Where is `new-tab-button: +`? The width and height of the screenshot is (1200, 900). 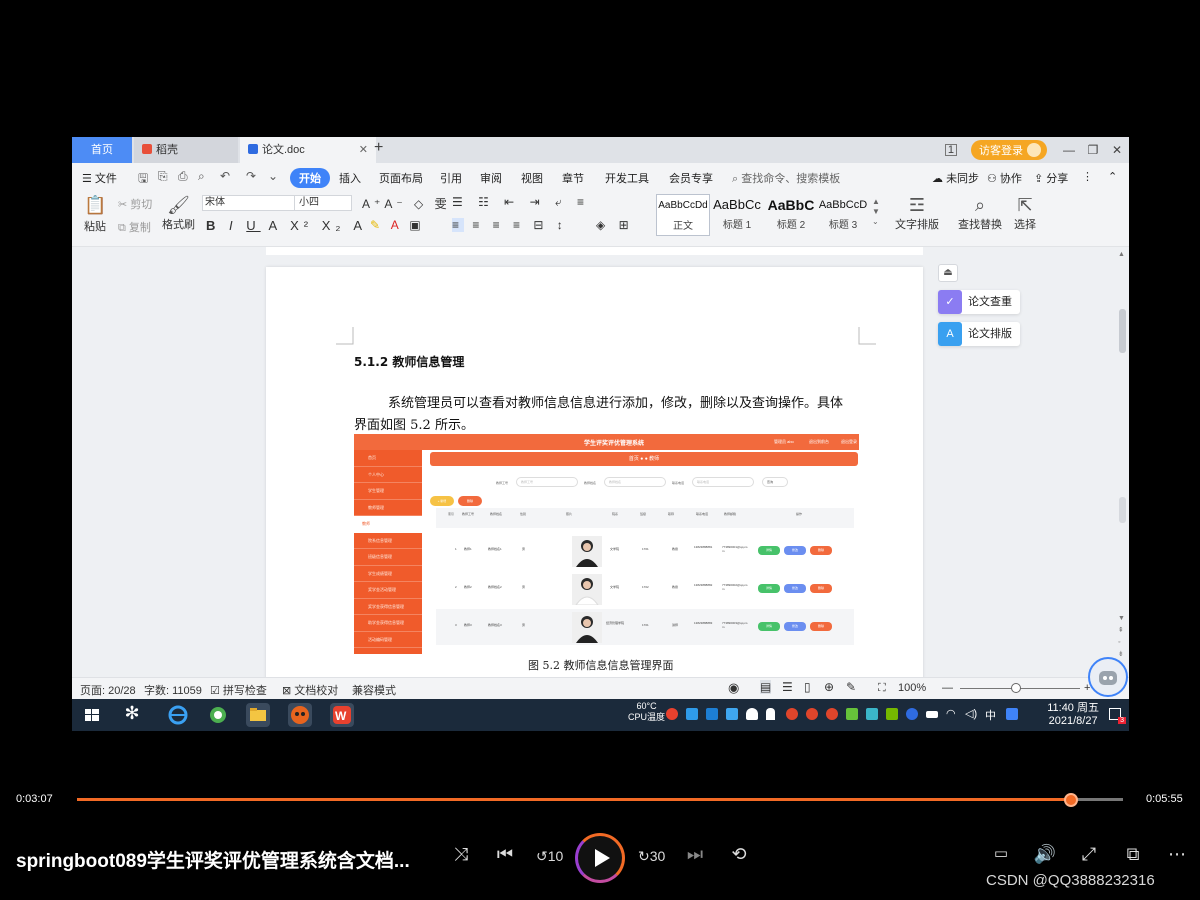 new-tab-button: + is located at coordinates (378, 148).